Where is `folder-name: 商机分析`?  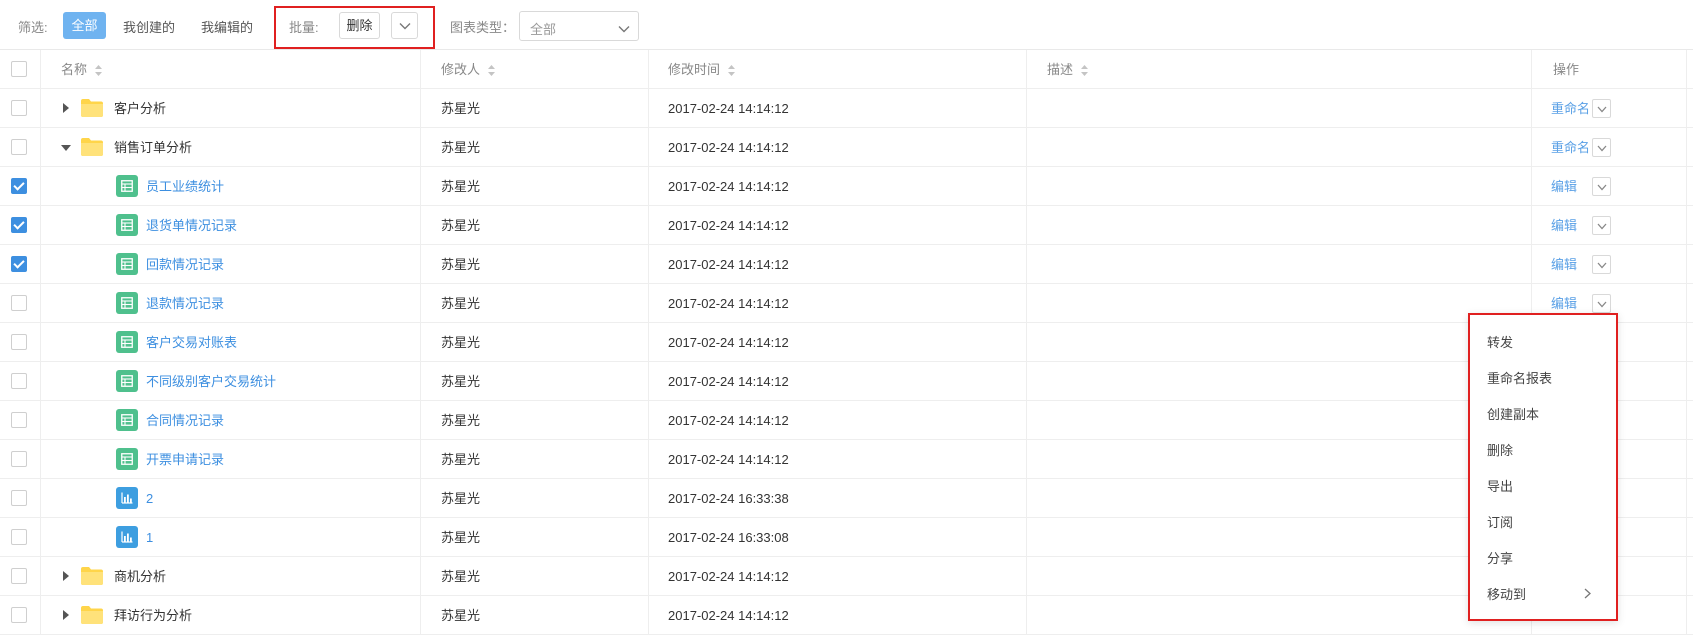 folder-name: 商机分析 is located at coordinates (140, 576).